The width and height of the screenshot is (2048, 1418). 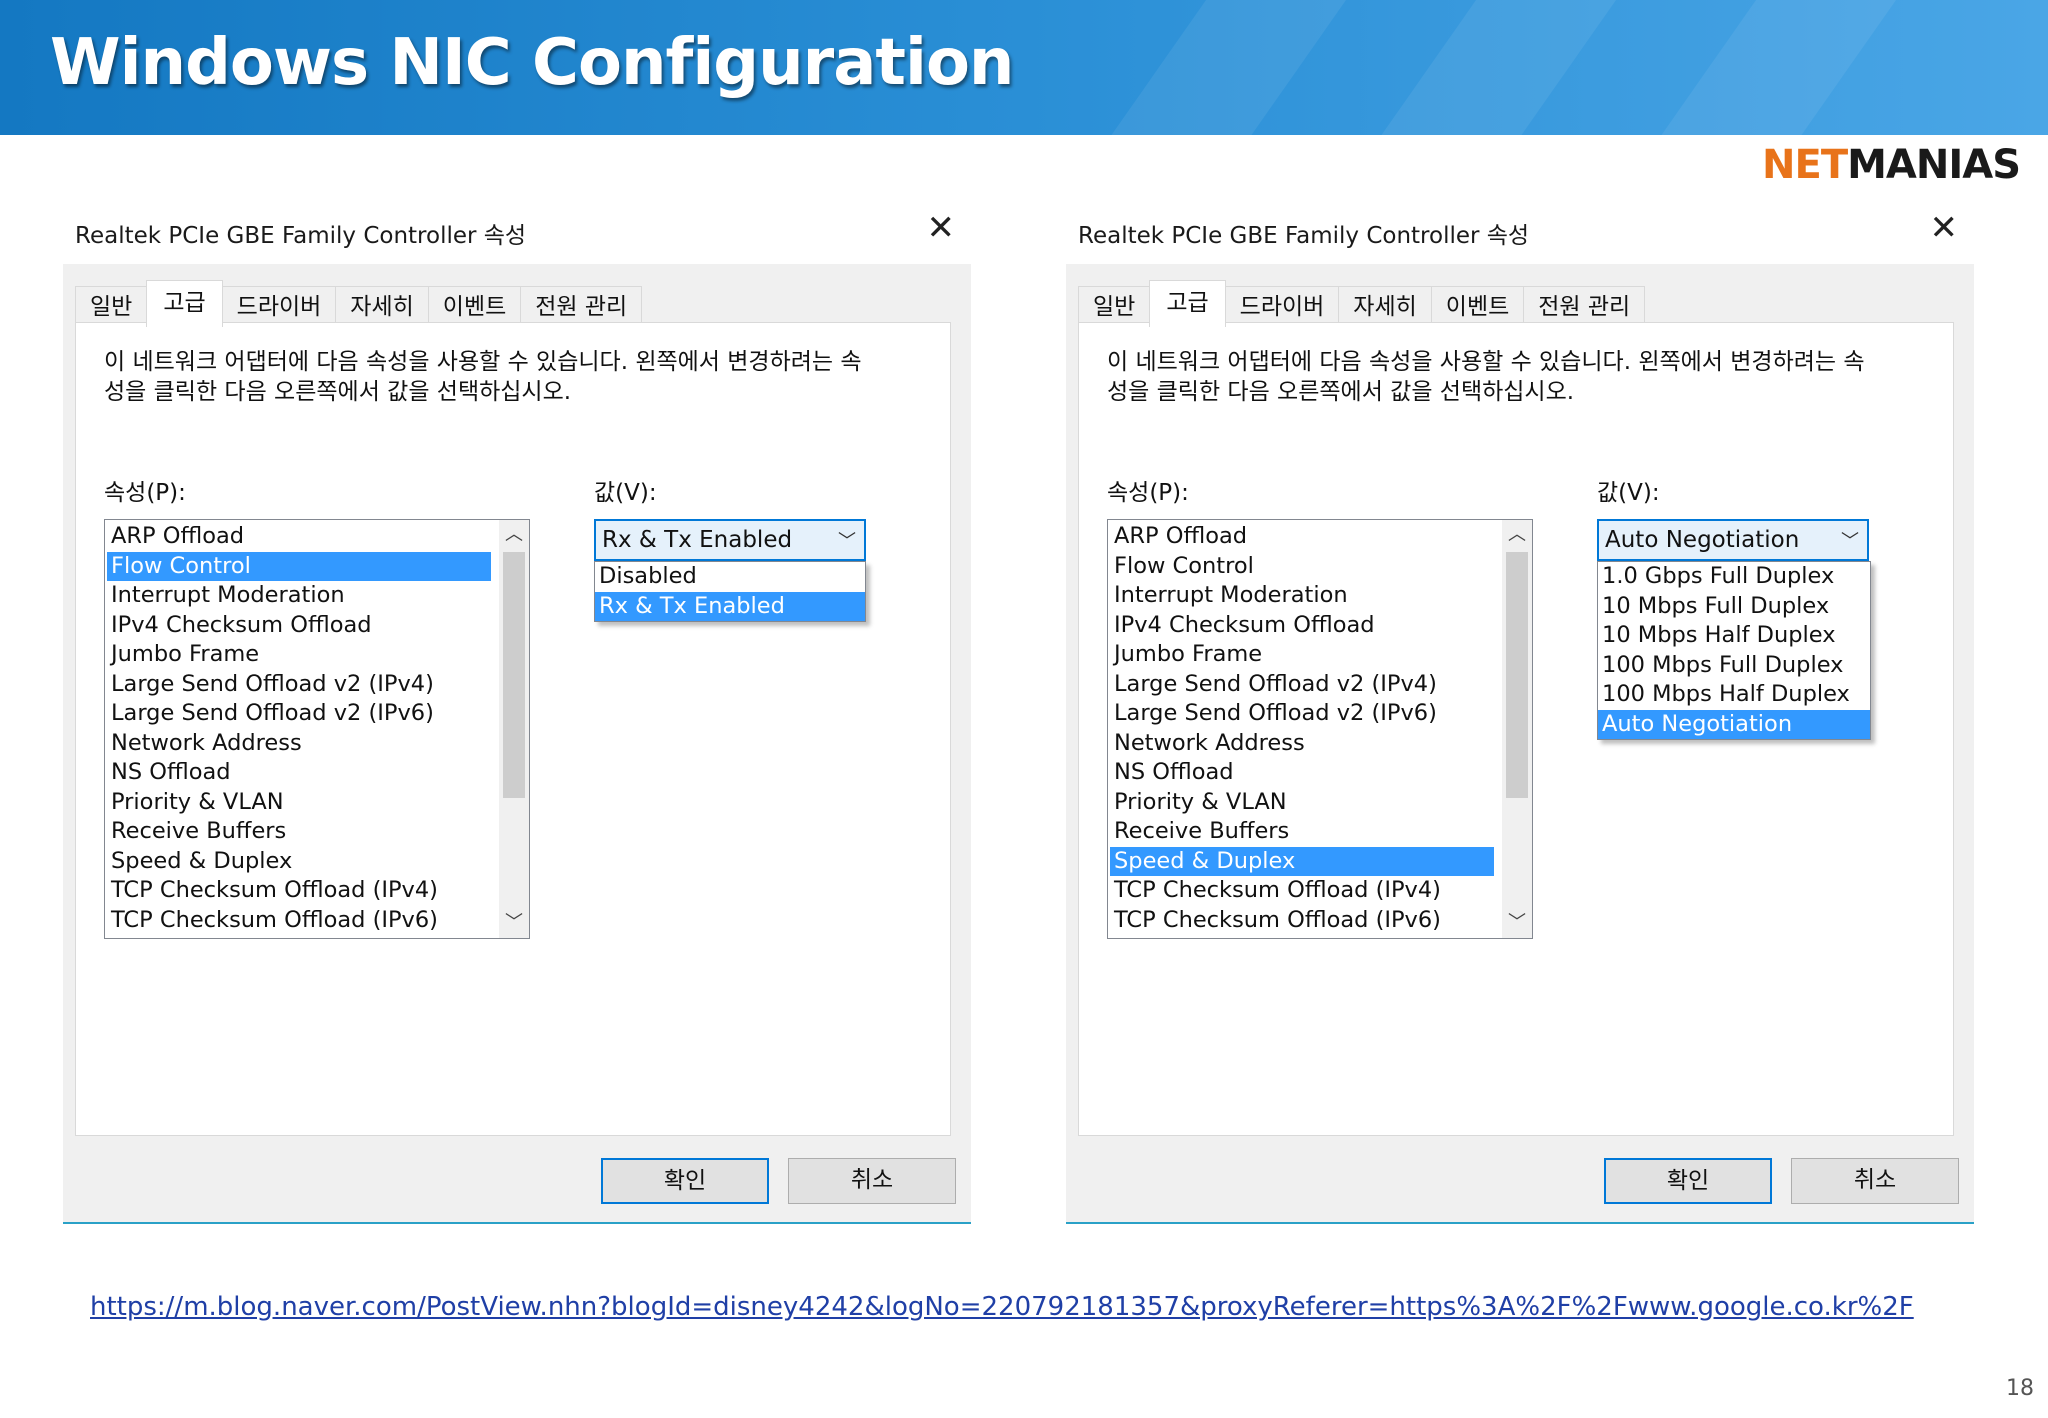 What do you see at coordinates (1734, 636) in the screenshot?
I see `value-dropdown-option: 10 Mbps Half Duplex` at bounding box center [1734, 636].